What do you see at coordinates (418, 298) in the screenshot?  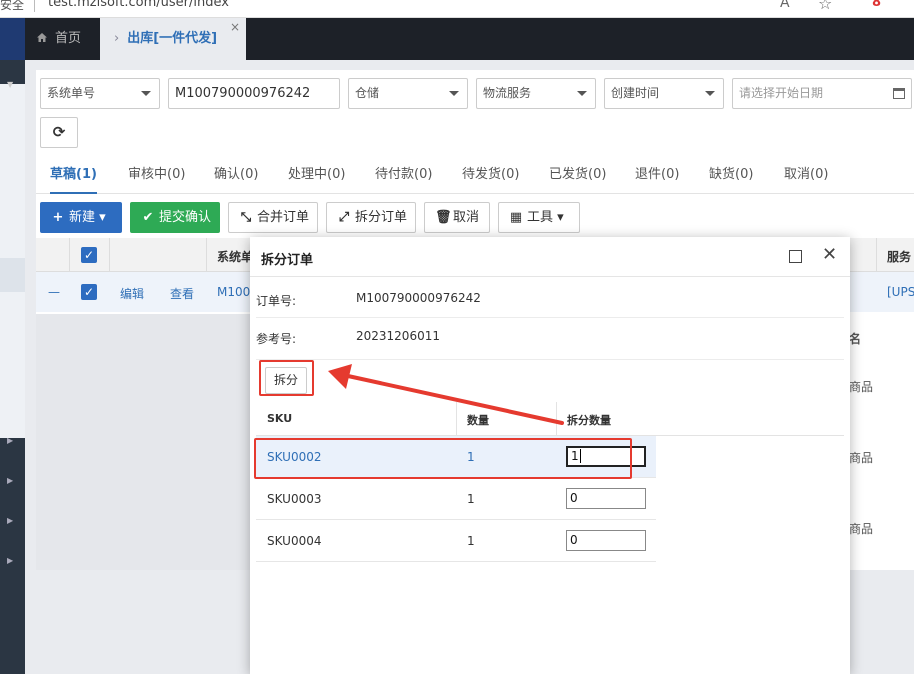 I see `order-no-value: M100790000976242` at bounding box center [418, 298].